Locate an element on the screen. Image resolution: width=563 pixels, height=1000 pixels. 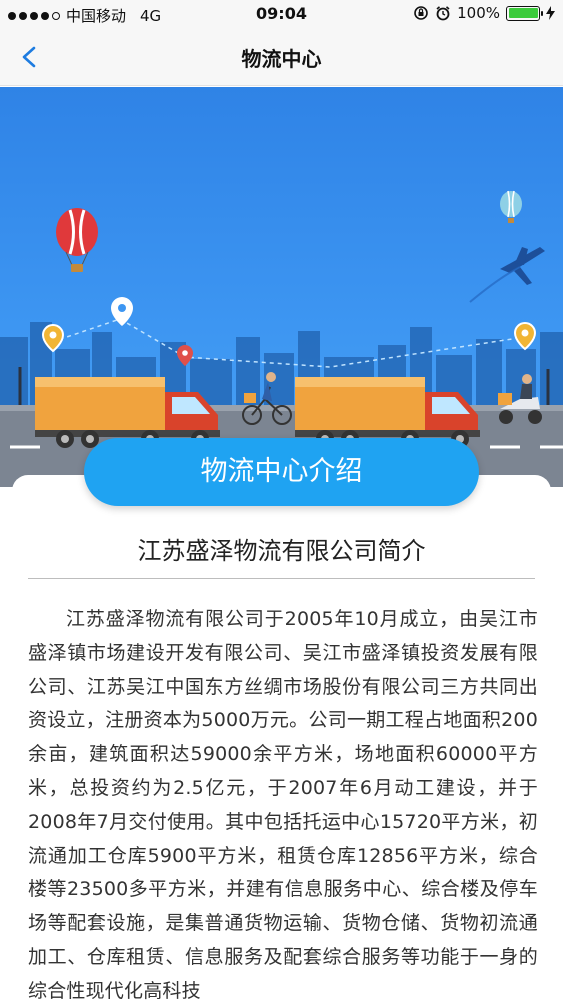
charging-icon is located at coordinates (550, 13).